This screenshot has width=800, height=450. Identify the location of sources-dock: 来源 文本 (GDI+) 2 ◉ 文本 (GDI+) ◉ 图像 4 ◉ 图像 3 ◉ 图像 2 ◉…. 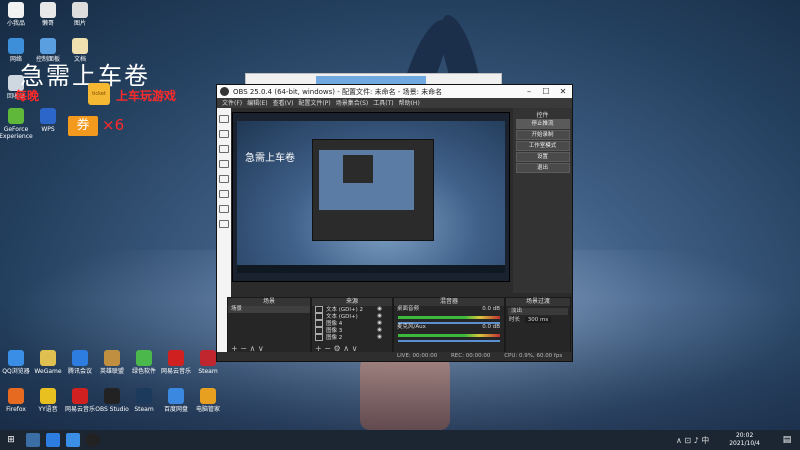
(352, 325).